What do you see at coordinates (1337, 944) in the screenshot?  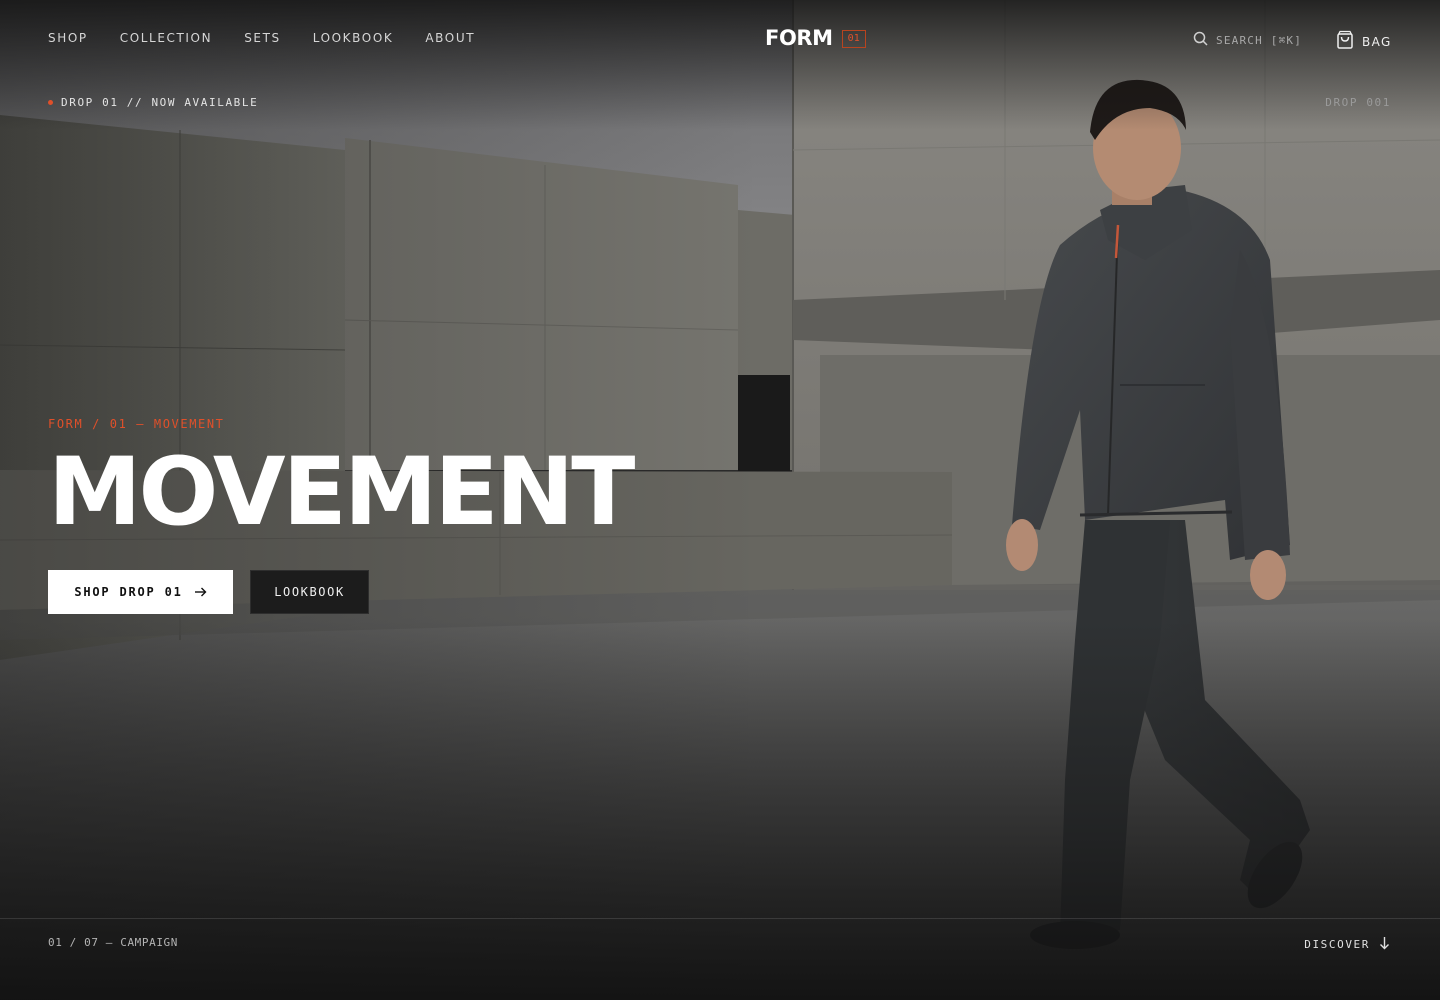 I see `discover-label: DISCOVER` at bounding box center [1337, 944].